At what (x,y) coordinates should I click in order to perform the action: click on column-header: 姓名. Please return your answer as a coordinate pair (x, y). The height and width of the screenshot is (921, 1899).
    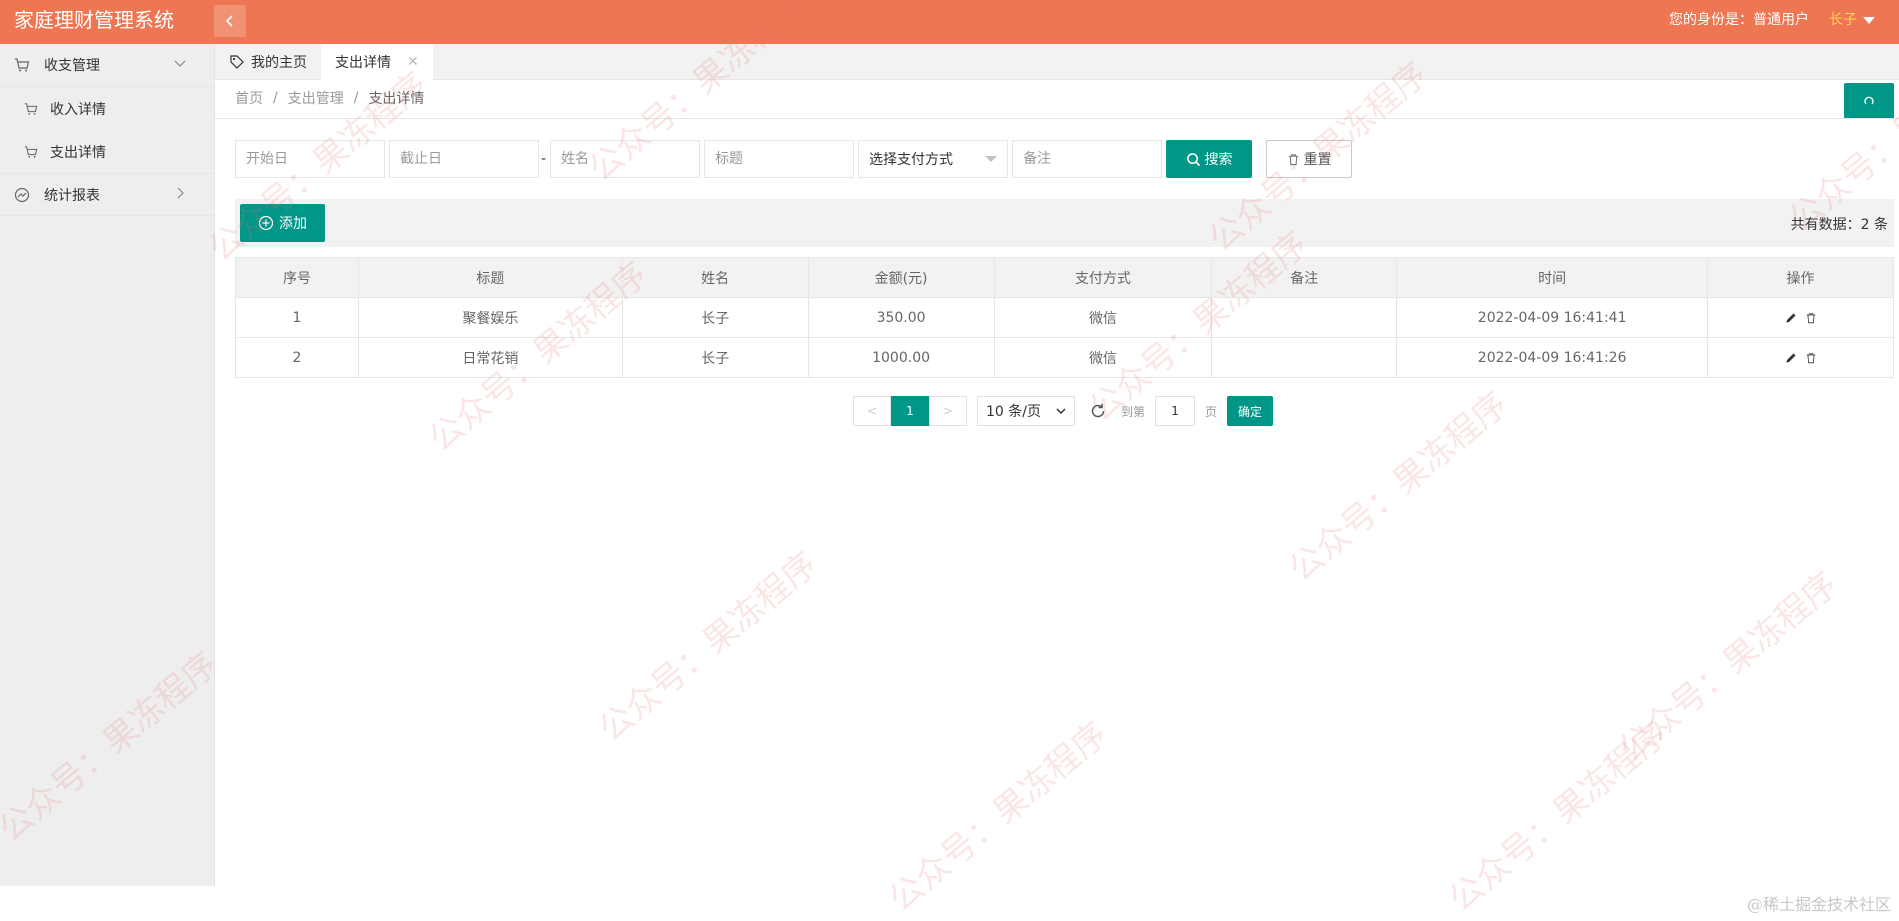
    Looking at the image, I should click on (715, 277).